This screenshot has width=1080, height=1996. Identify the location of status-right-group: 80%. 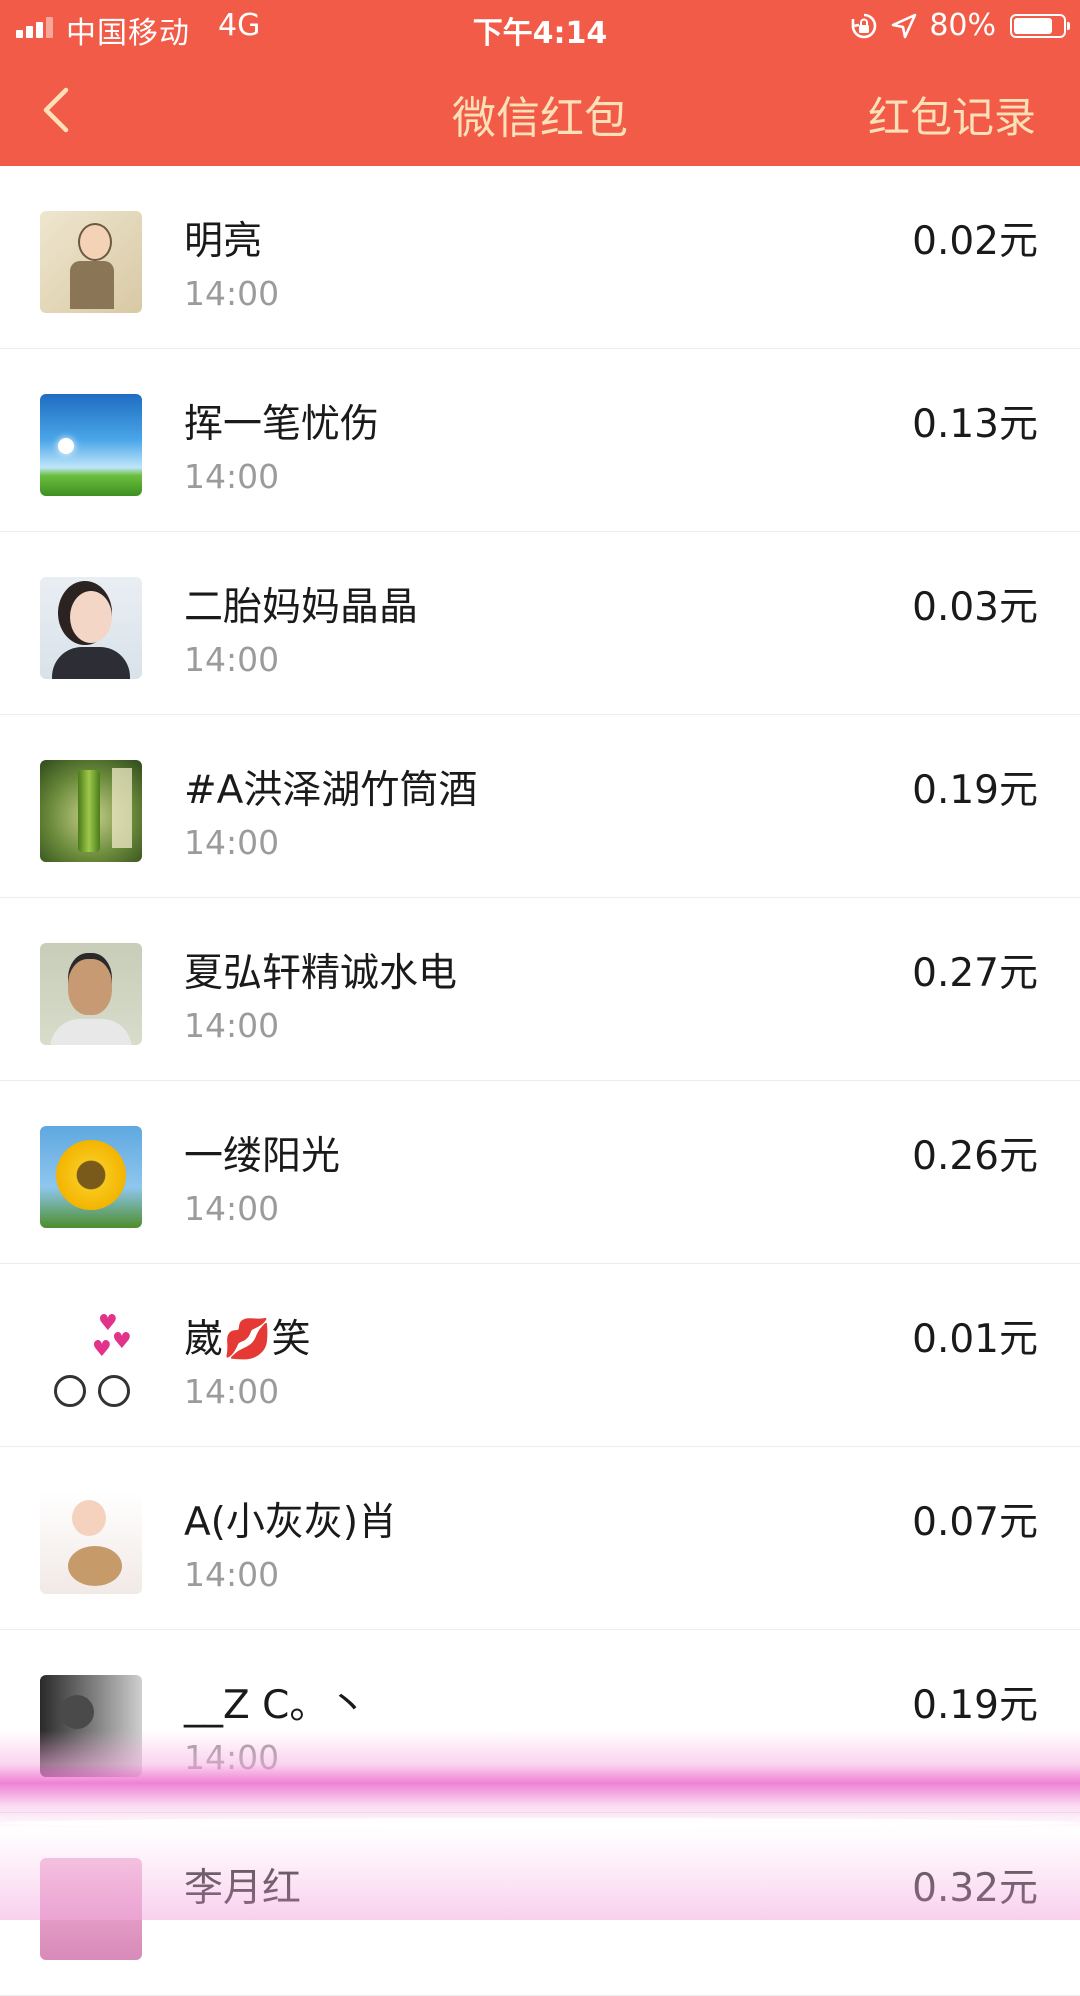
(959, 25).